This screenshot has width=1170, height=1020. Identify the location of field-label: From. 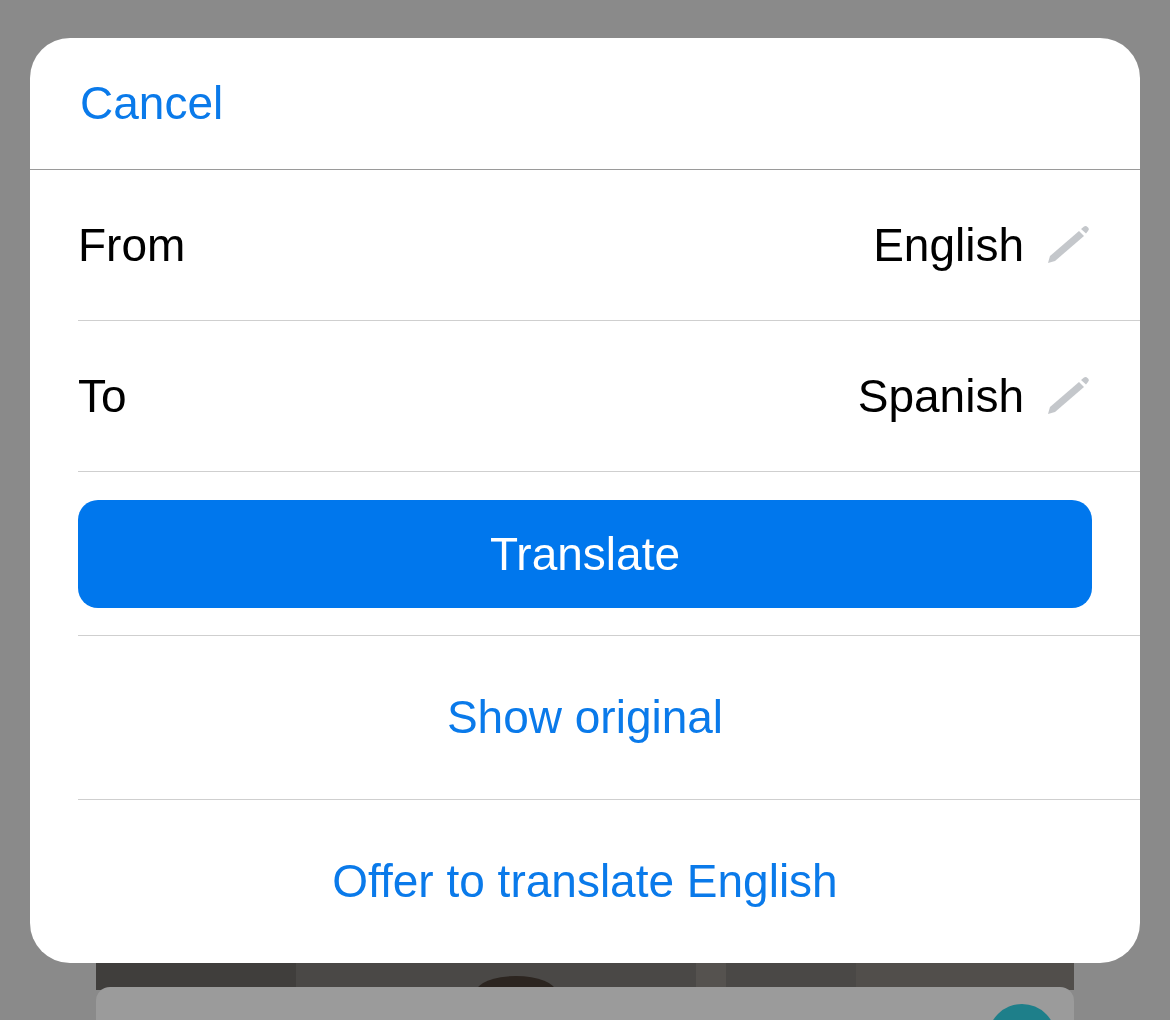
(132, 245).